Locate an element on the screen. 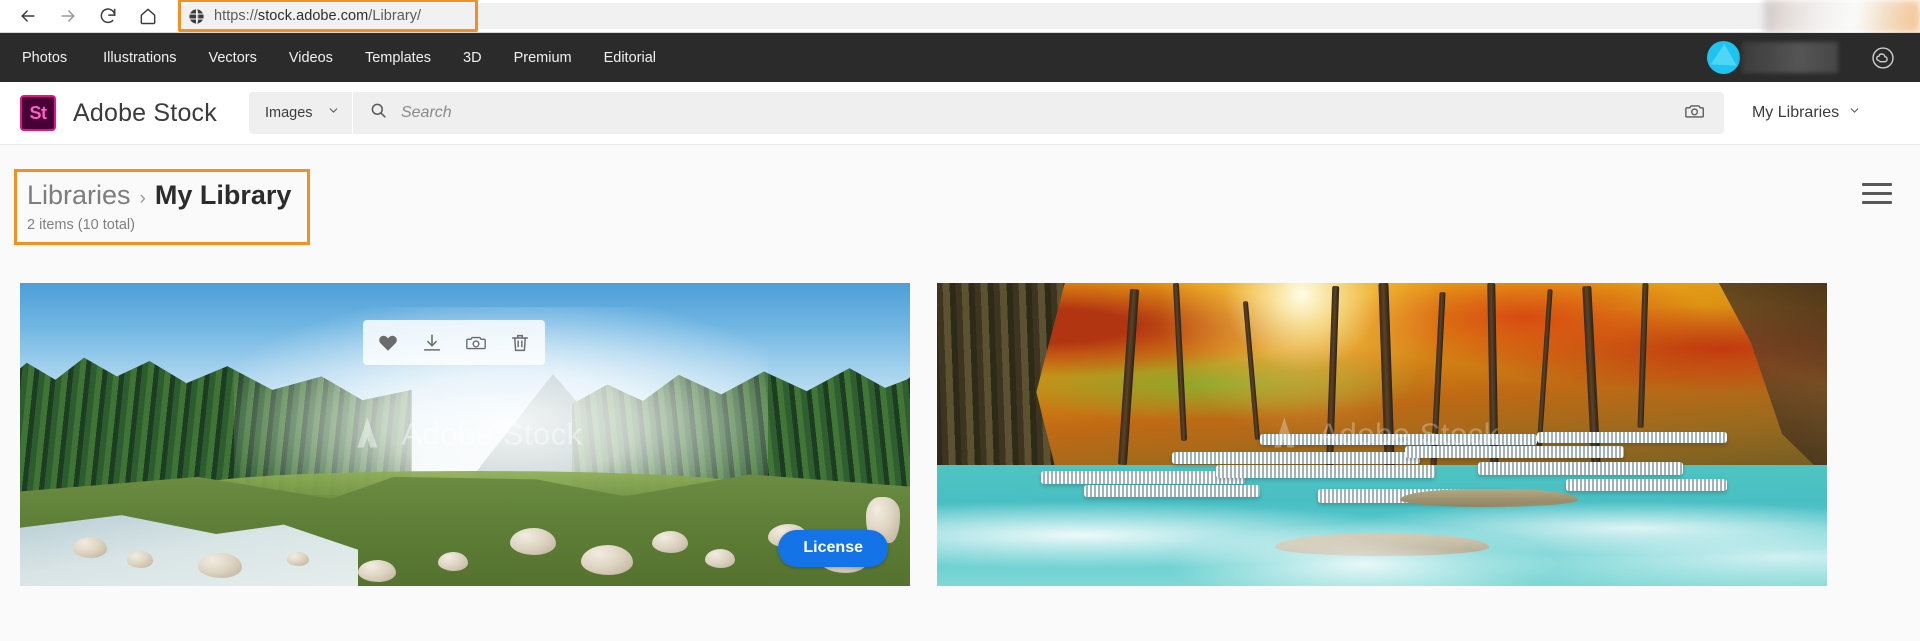 The image size is (1920, 641). delete-icon is located at coordinates (520, 343).